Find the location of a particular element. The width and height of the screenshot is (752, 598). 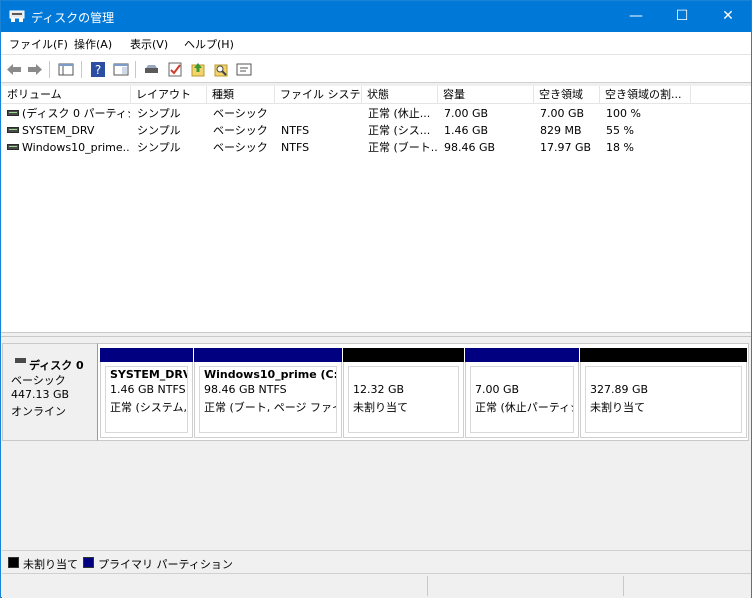

disk-name: ディスク 0 is located at coordinates (56, 365).